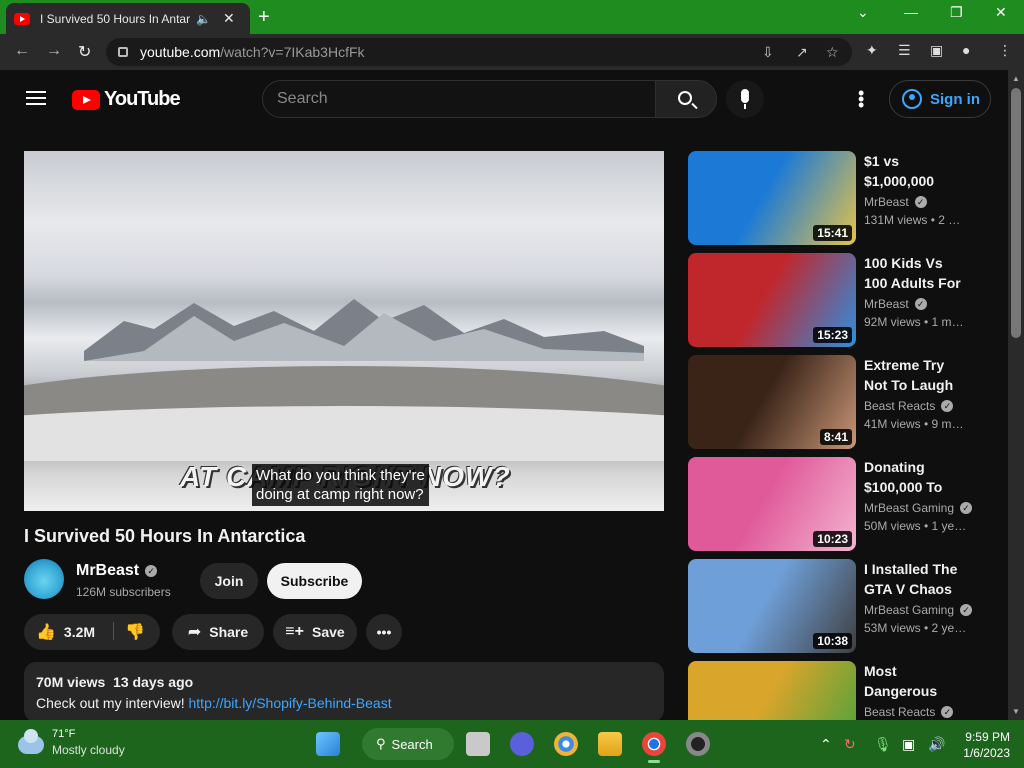 Image resolution: width=1024 pixels, height=768 pixels. What do you see at coordinates (328, 744) in the screenshot?
I see `windows-start-icon` at bounding box center [328, 744].